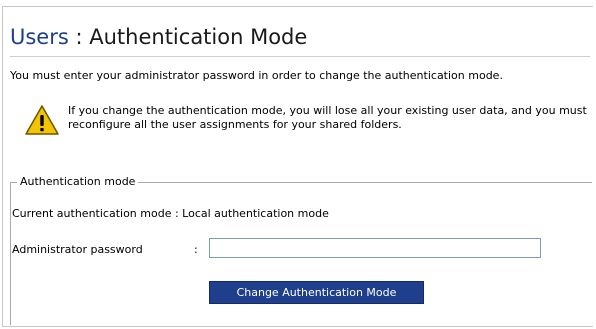 The height and width of the screenshot is (329, 596). I want to click on page-title: Users : Authentication Mode, so click(158, 37).